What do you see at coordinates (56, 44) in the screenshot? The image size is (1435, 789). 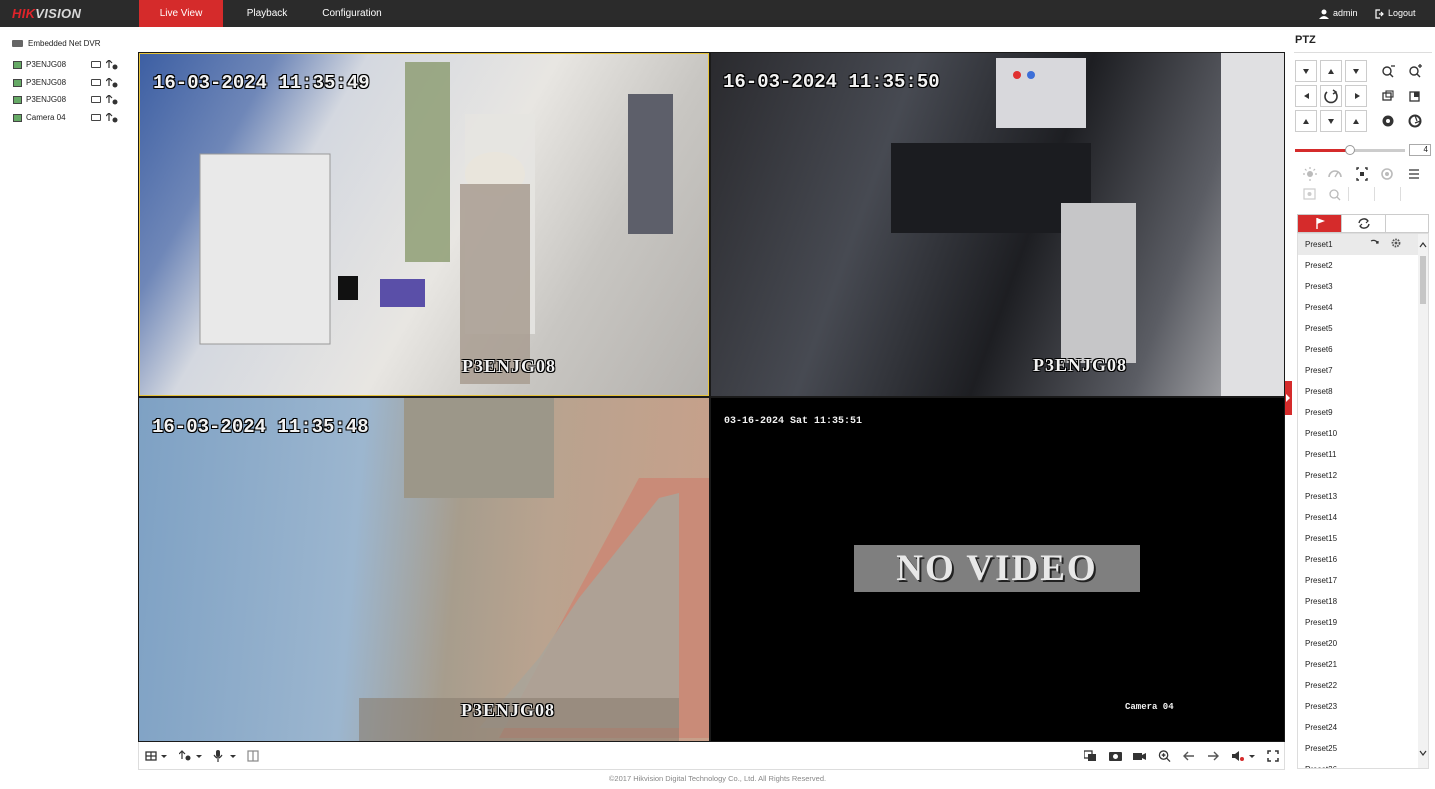 I see `device-tree-root: Embedded Net DVR` at bounding box center [56, 44].